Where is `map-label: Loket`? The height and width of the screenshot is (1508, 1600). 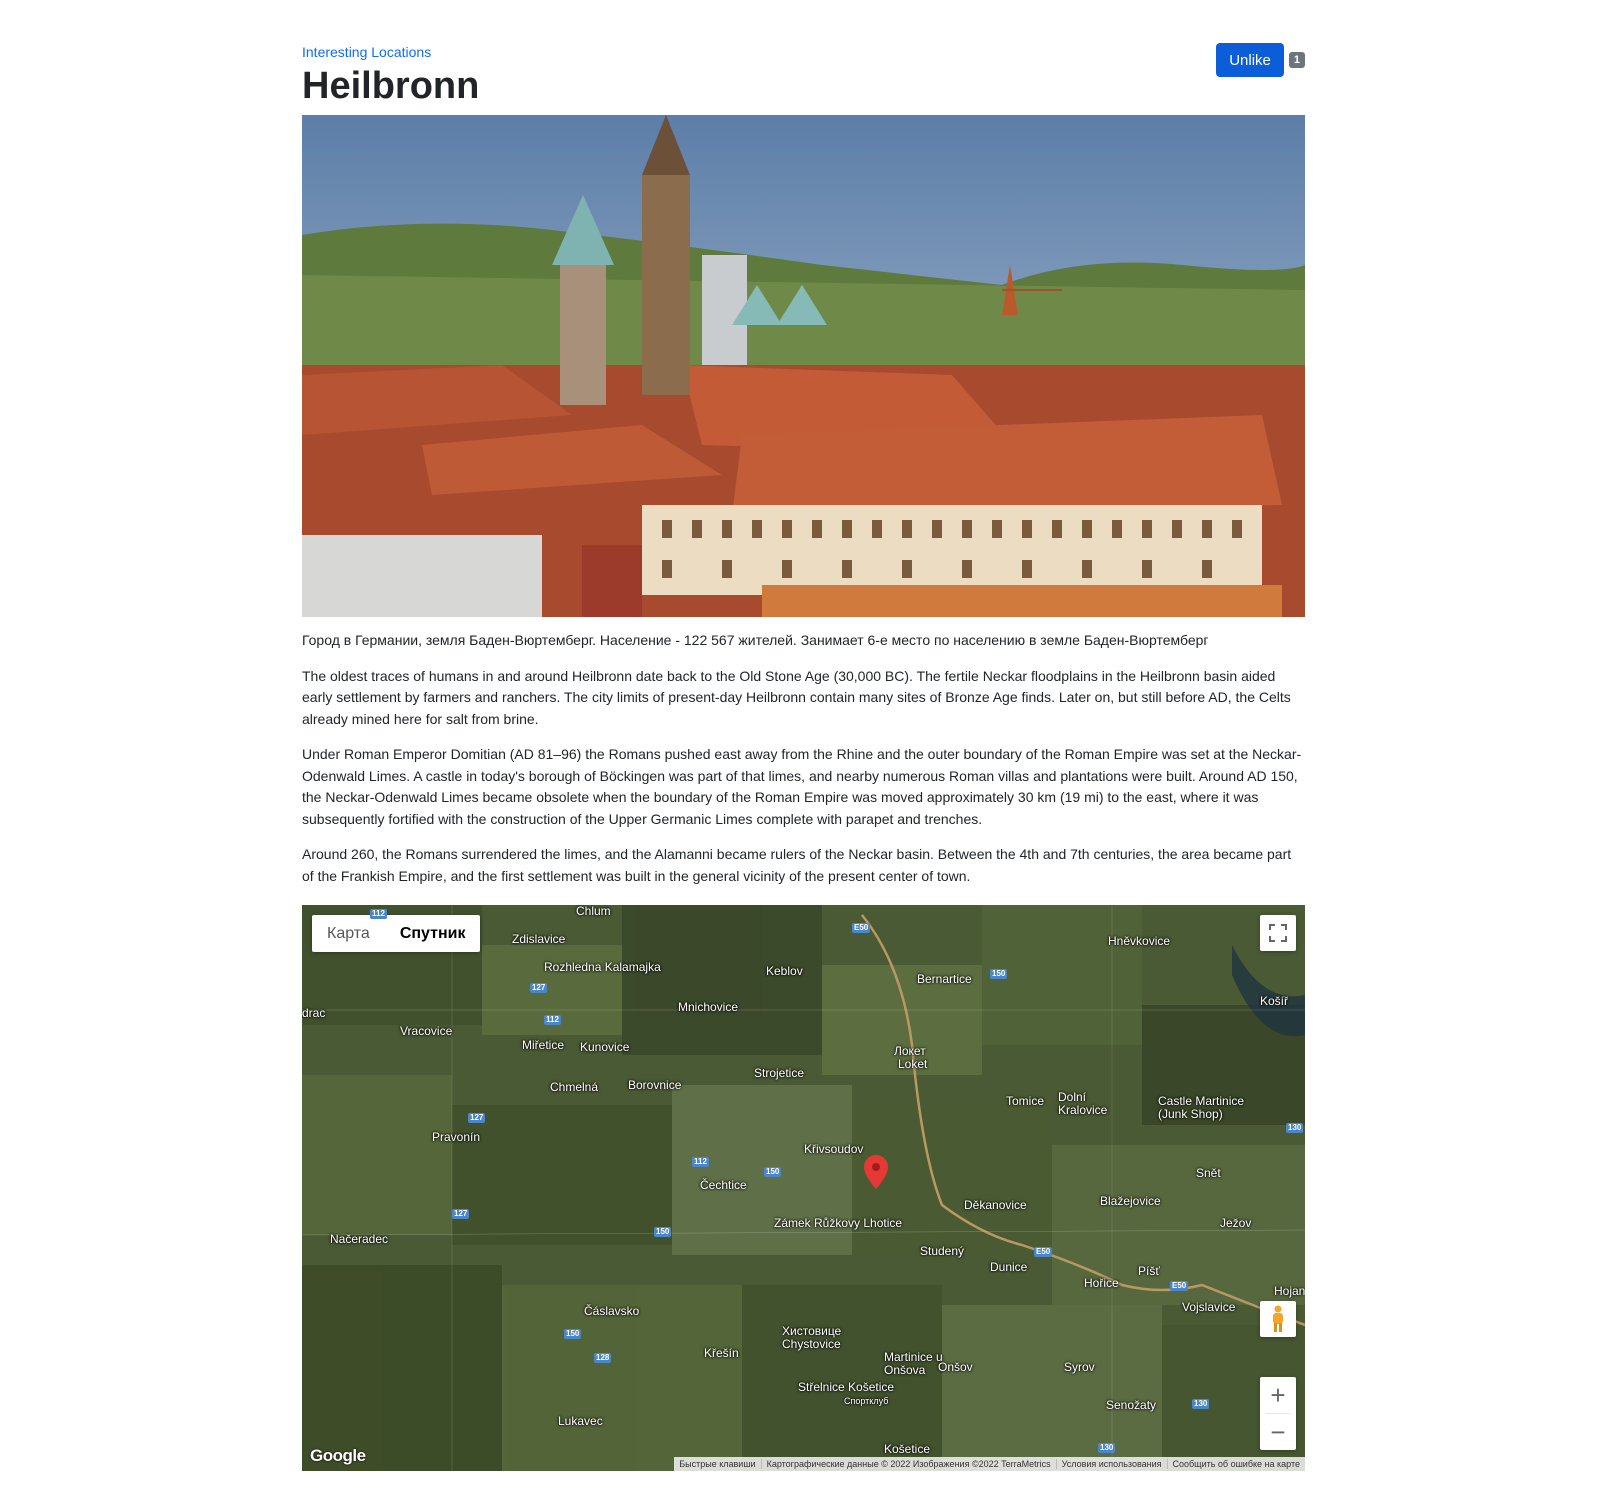 map-label: Loket is located at coordinates (913, 1064).